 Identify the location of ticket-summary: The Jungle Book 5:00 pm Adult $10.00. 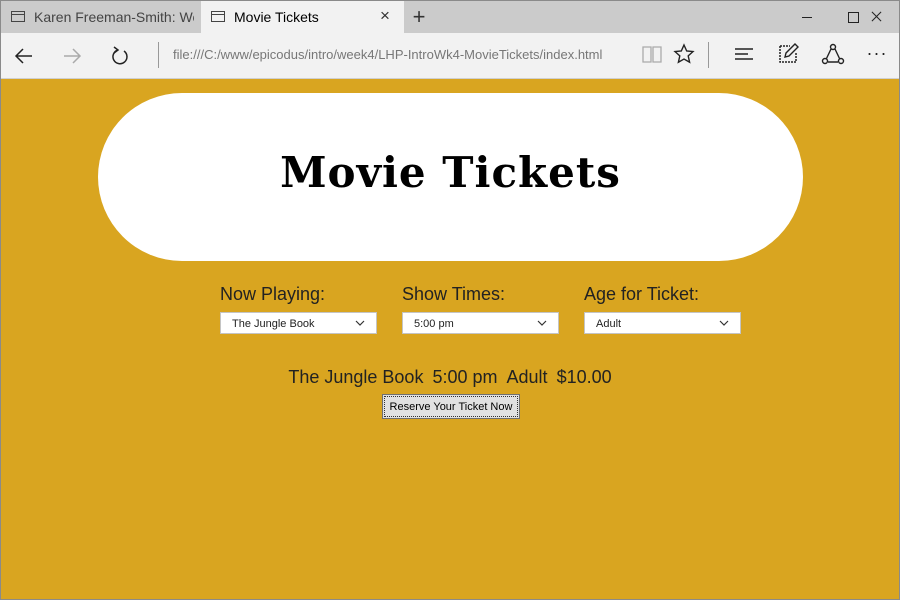
(450, 377).